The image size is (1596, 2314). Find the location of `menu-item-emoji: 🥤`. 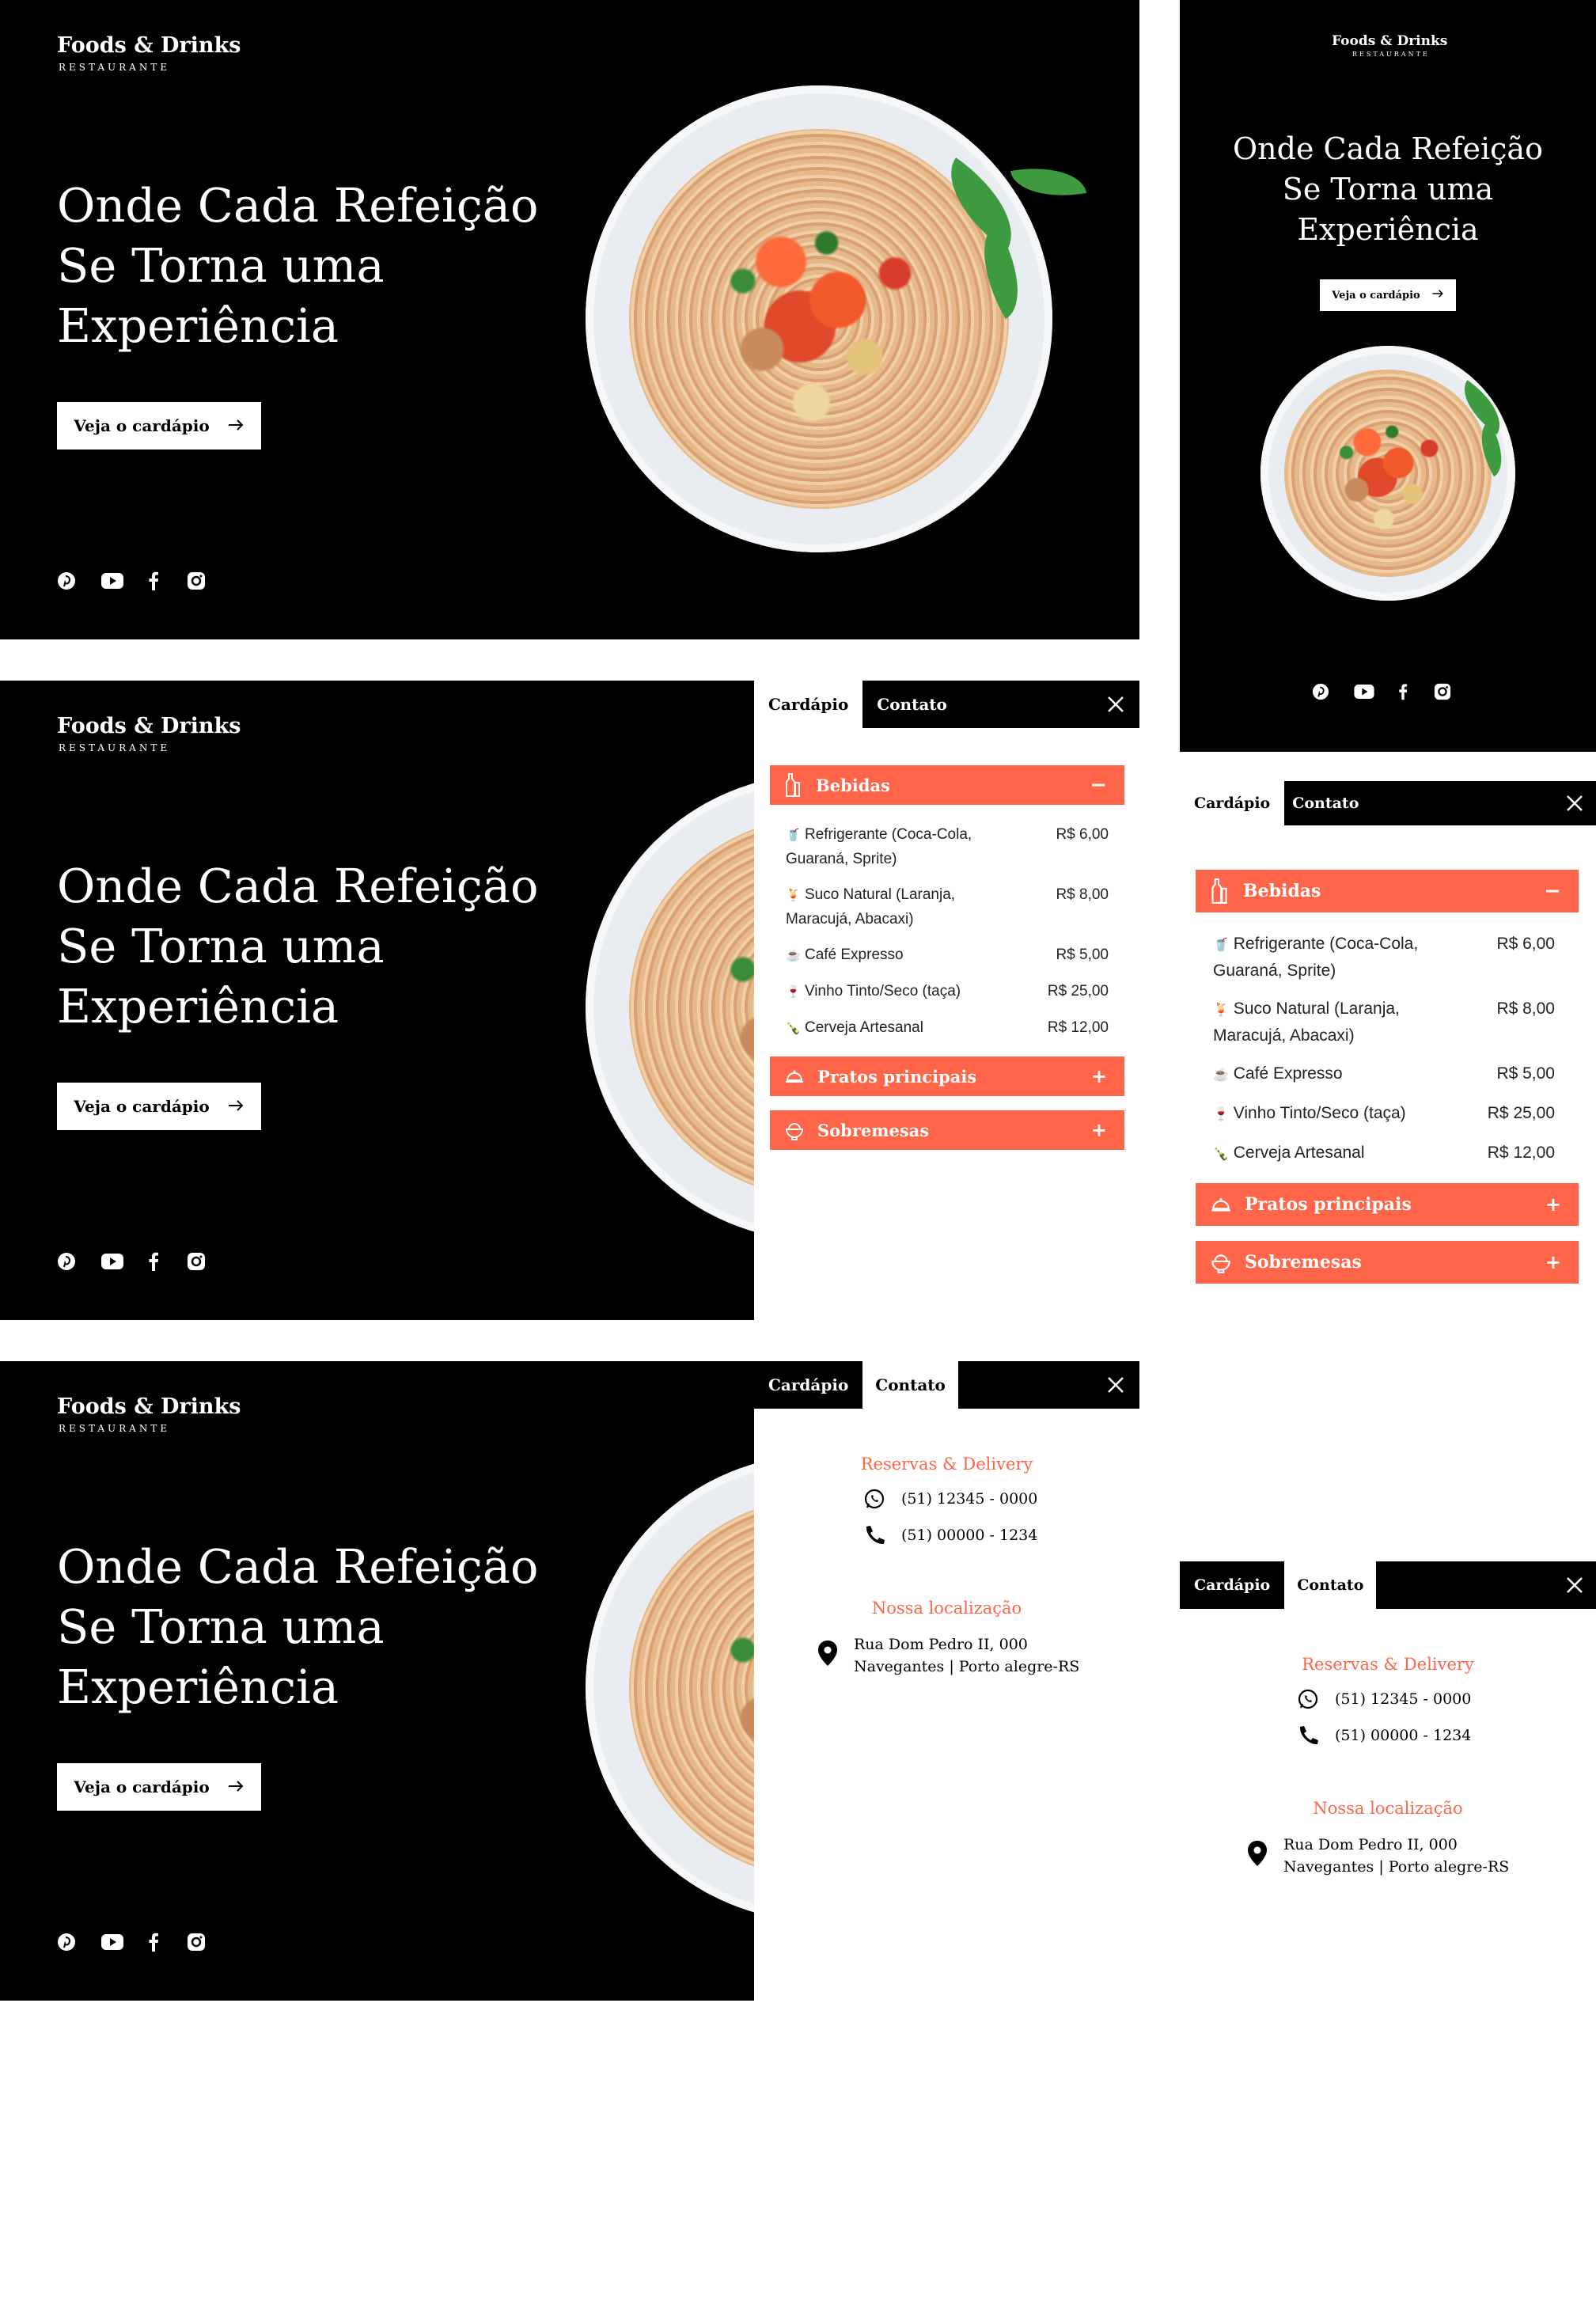

menu-item-emoji: 🥤 is located at coordinates (793, 835).